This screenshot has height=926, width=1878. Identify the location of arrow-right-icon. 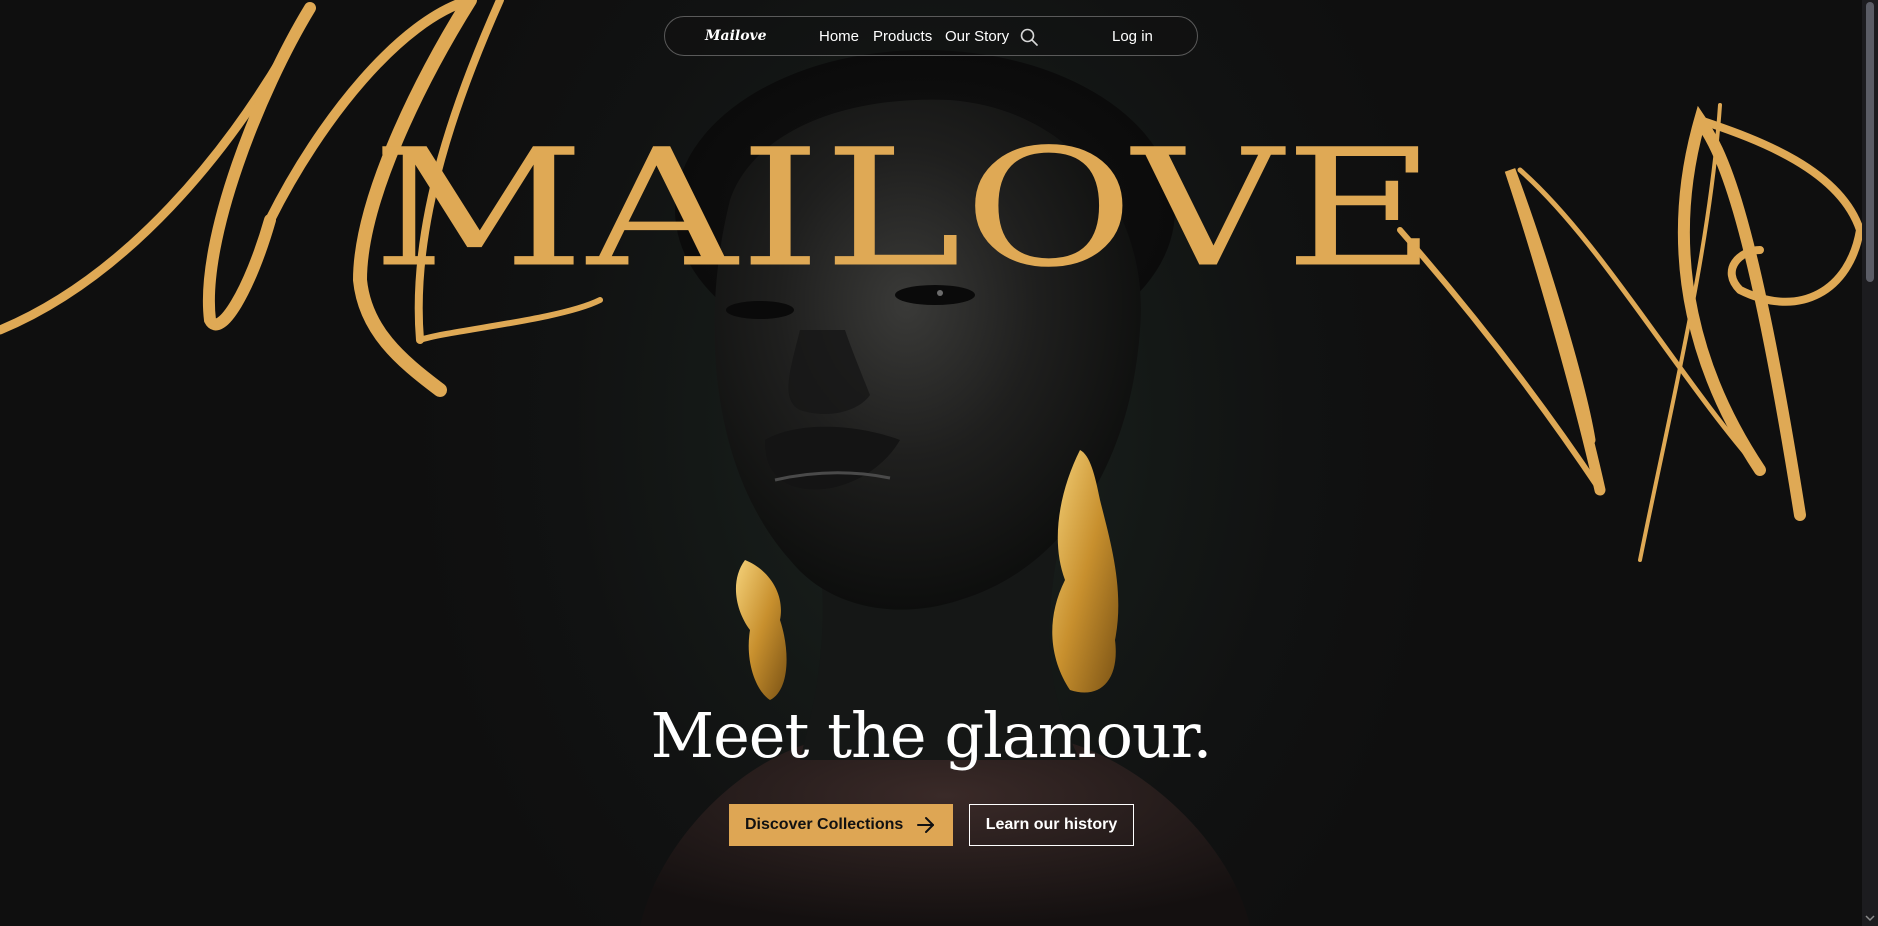
(925, 825).